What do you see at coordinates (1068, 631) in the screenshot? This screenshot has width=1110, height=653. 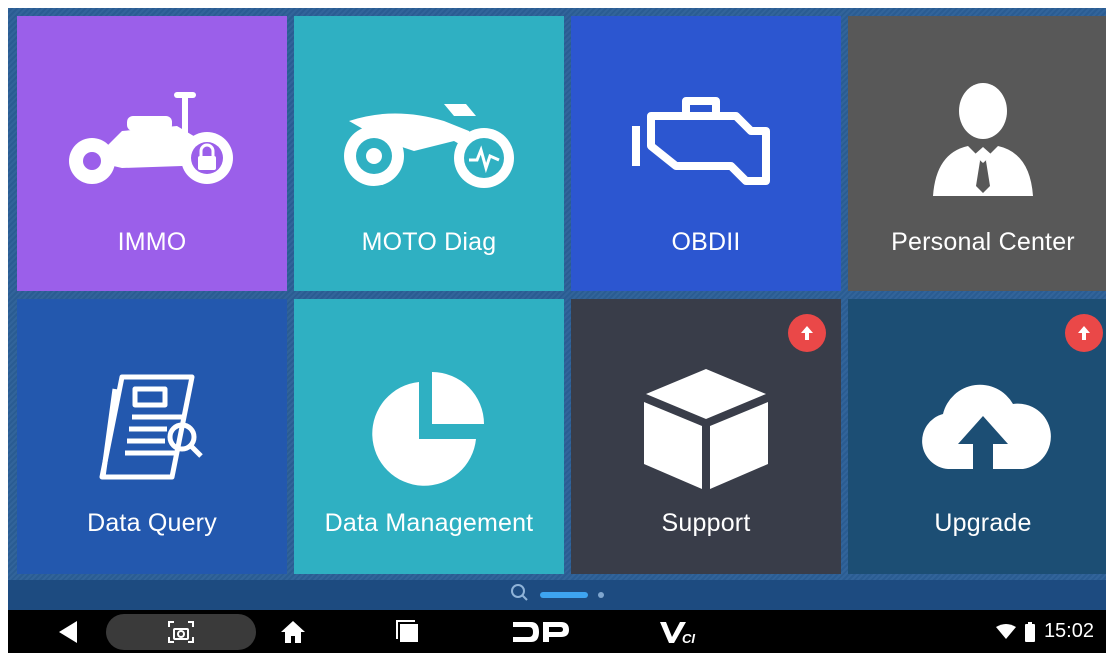 I see `clock: 15:02` at bounding box center [1068, 631].